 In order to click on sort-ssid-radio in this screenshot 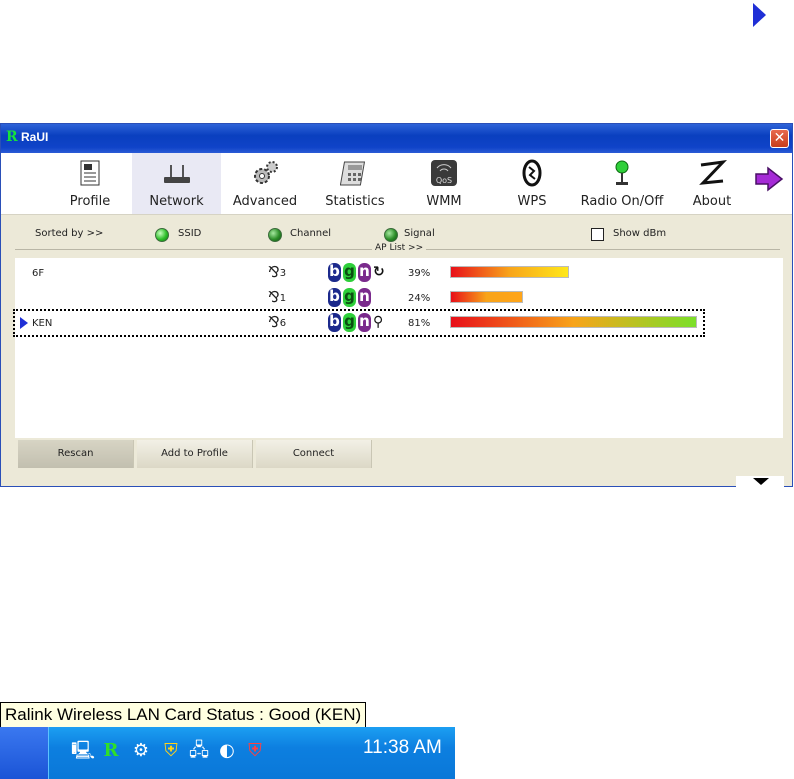, I will do `click(162, 235)`.